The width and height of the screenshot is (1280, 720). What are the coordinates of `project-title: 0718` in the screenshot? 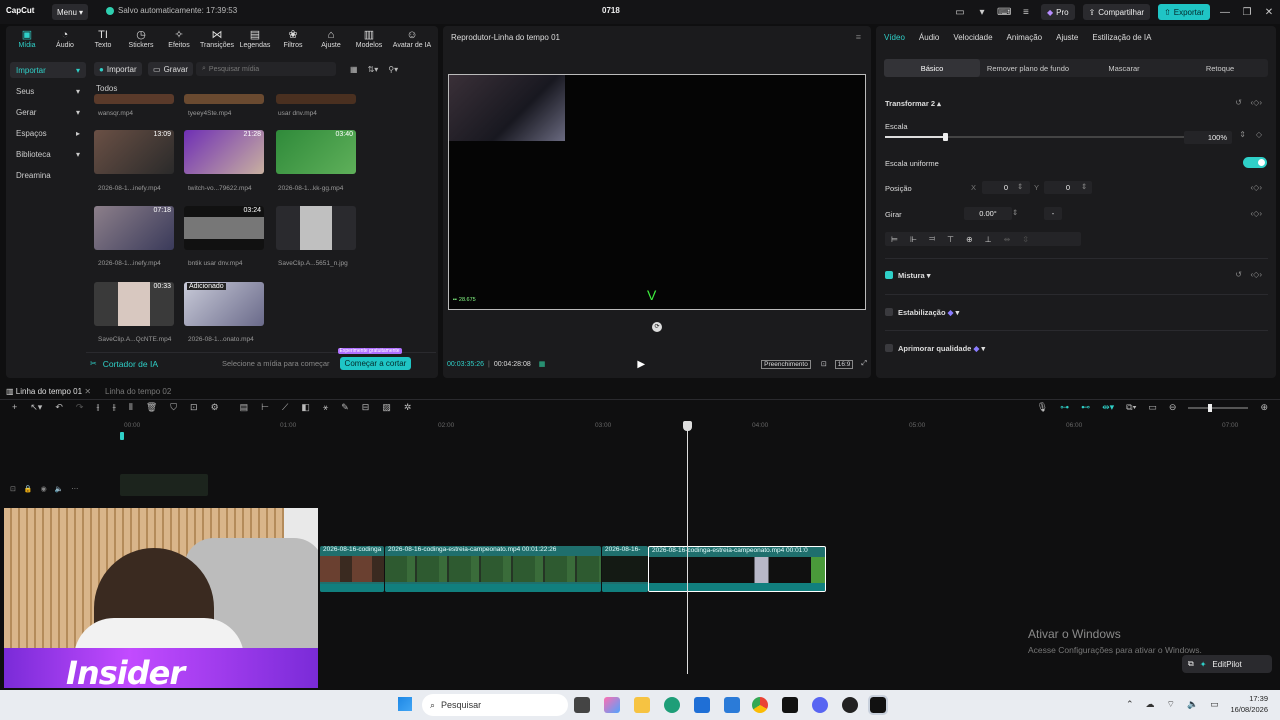 It's located at (611, 10).